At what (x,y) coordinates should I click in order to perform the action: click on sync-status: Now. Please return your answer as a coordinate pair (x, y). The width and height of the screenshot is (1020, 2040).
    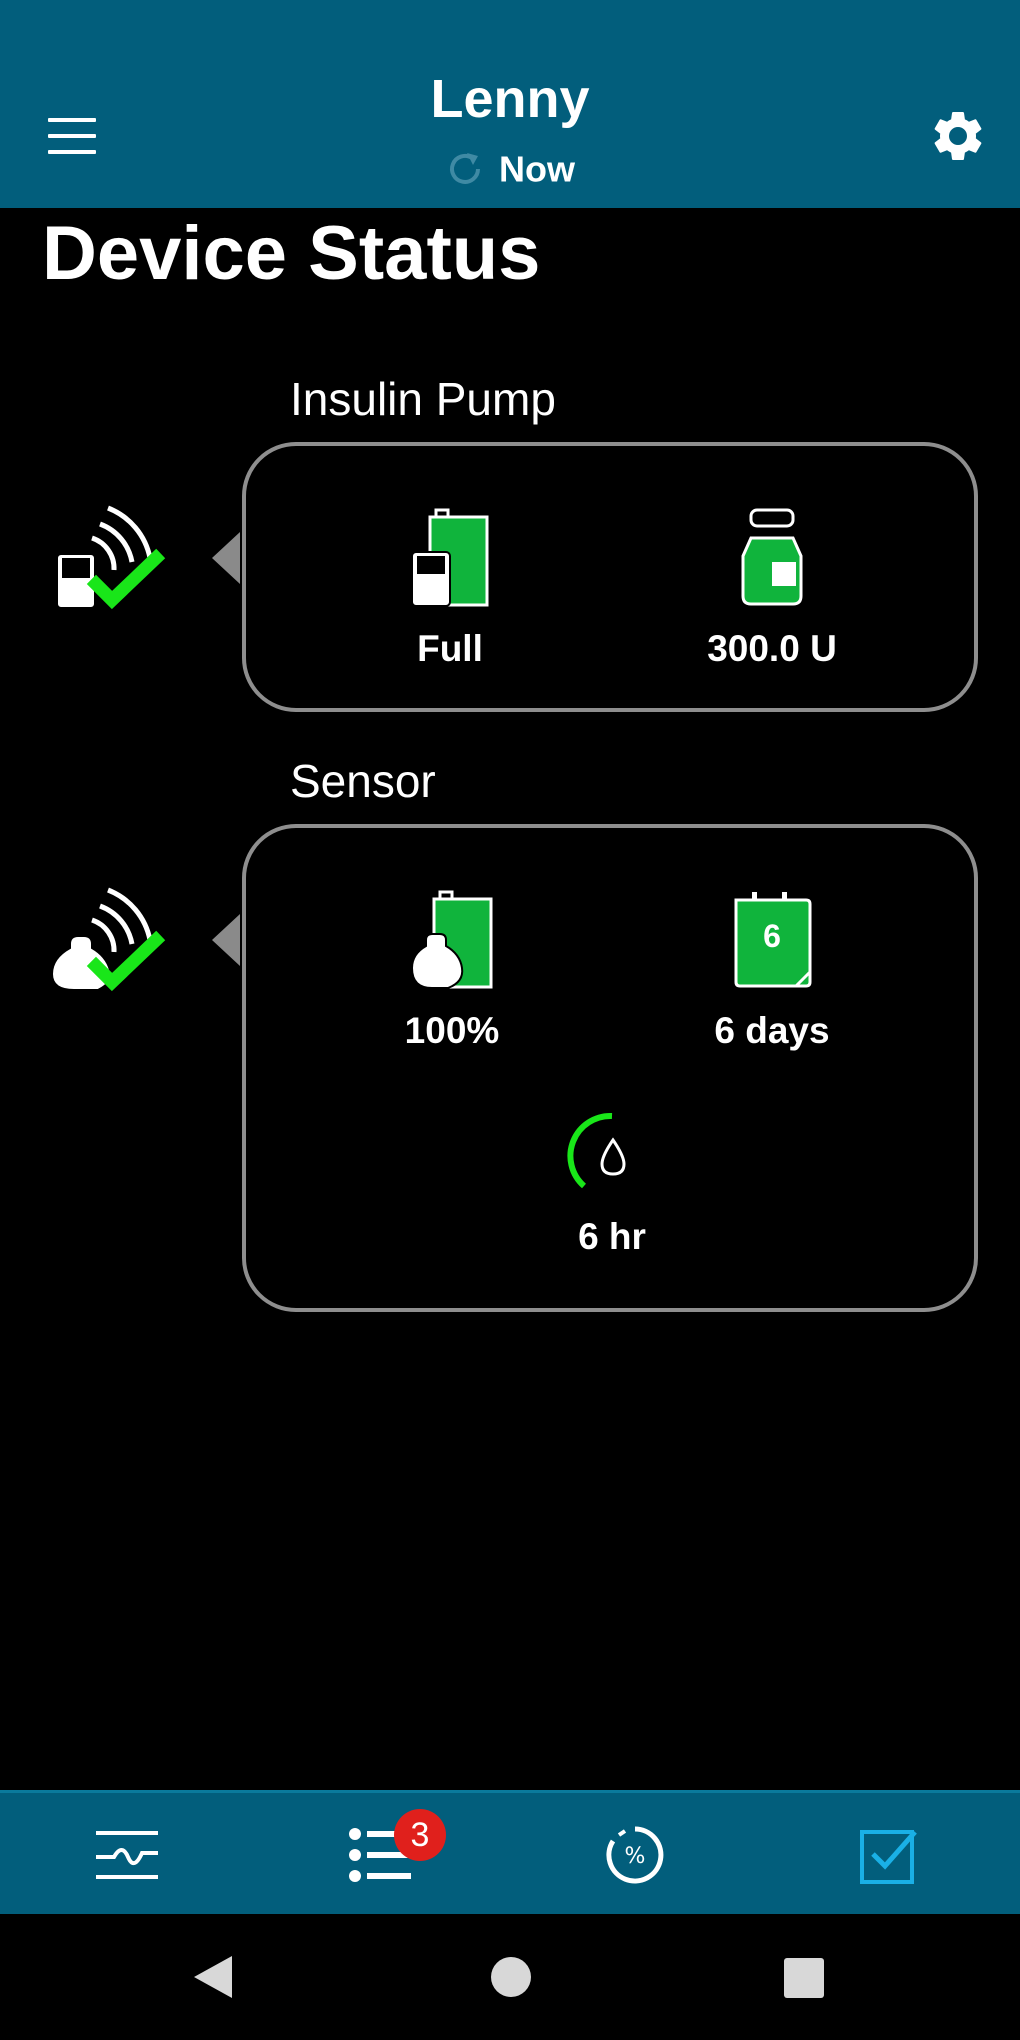
    Looking at the image, I should click on (510, 168).